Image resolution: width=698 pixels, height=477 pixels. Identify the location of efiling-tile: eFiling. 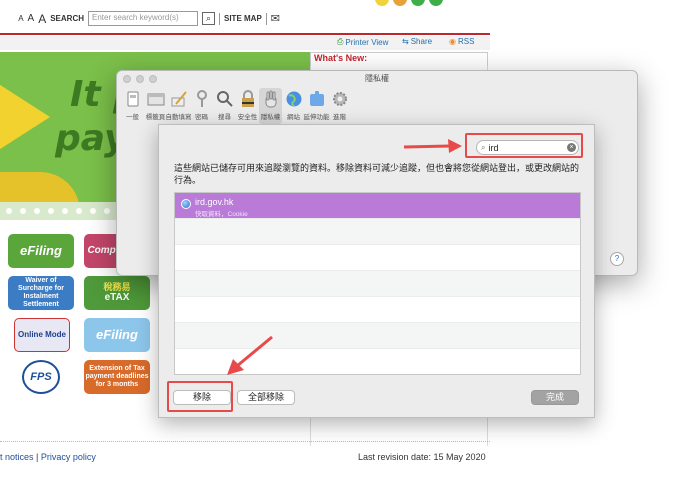
(41, 251).